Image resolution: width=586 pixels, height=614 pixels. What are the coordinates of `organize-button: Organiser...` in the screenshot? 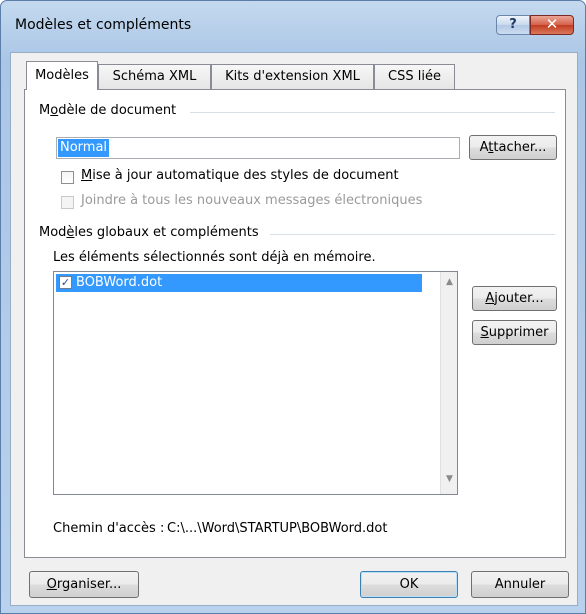 It's located at (84, 584).